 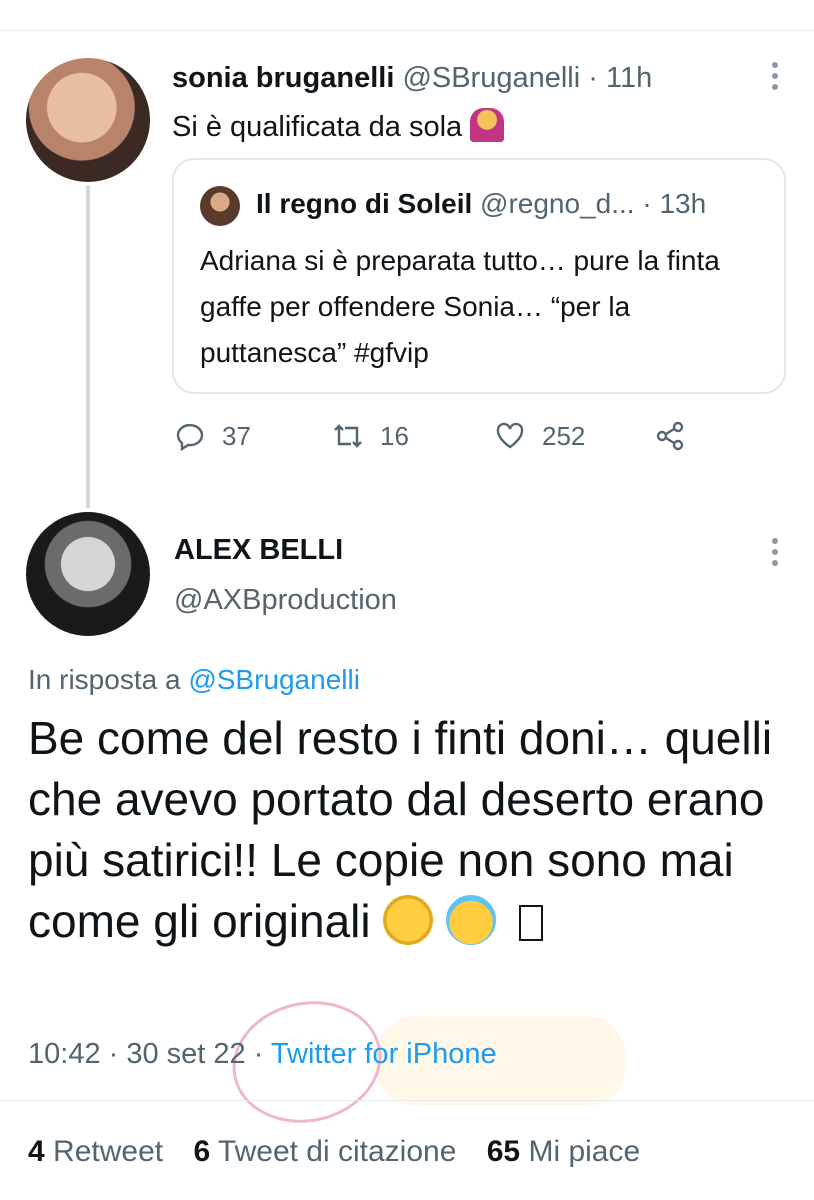 What do you see at coordinates (317, 127) in the screenshot?
I see `tweet-text-body: Si è qualificata da sola` at bounding box center [317, 127].